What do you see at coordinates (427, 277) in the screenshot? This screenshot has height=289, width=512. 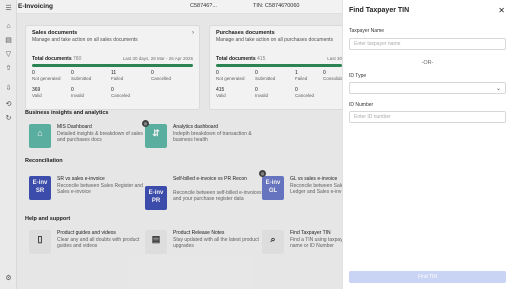 I see `find-tin-button: Find TIN` at bounding box center [427, 277].